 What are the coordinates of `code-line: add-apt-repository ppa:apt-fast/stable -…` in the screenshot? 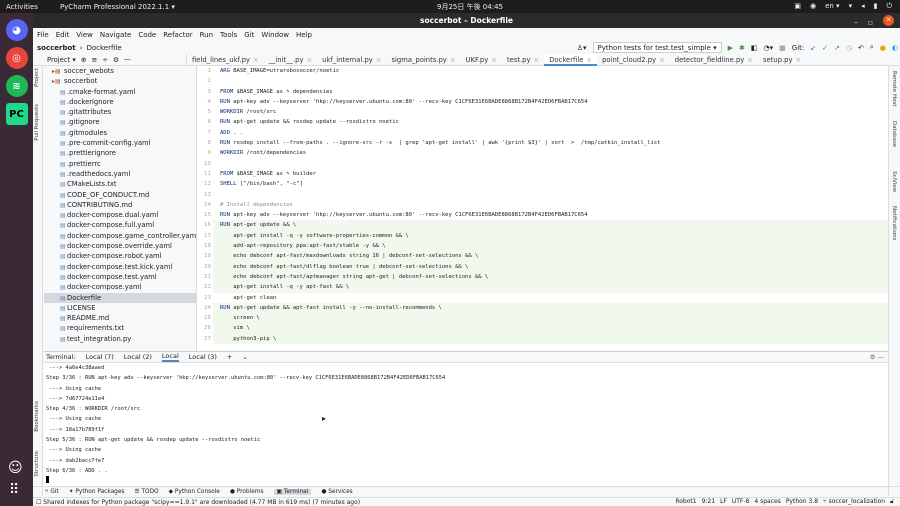 It's located at (550, 246).